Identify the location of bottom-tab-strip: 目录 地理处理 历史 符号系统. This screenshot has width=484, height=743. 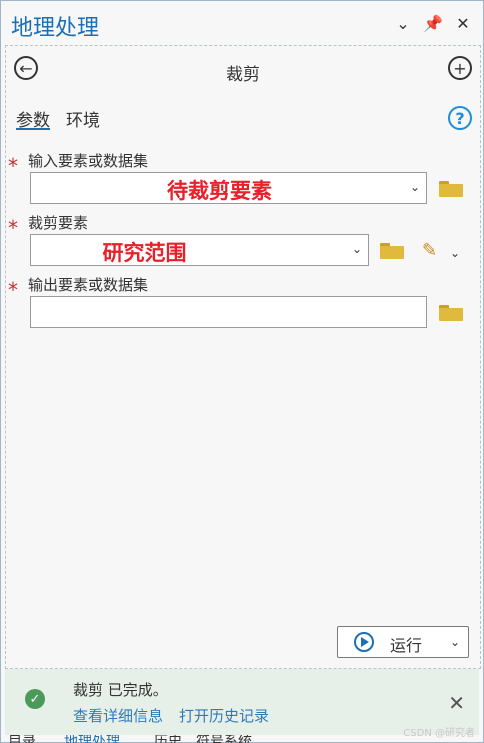
(242, 739).